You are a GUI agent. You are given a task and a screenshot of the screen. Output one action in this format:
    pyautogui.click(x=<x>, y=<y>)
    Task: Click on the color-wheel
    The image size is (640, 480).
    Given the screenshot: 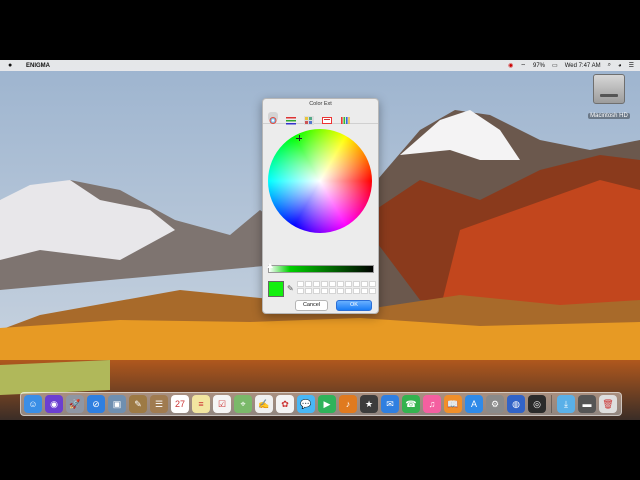 What is the action you would take?
    pyautogui.click(x=320, y=181)
    